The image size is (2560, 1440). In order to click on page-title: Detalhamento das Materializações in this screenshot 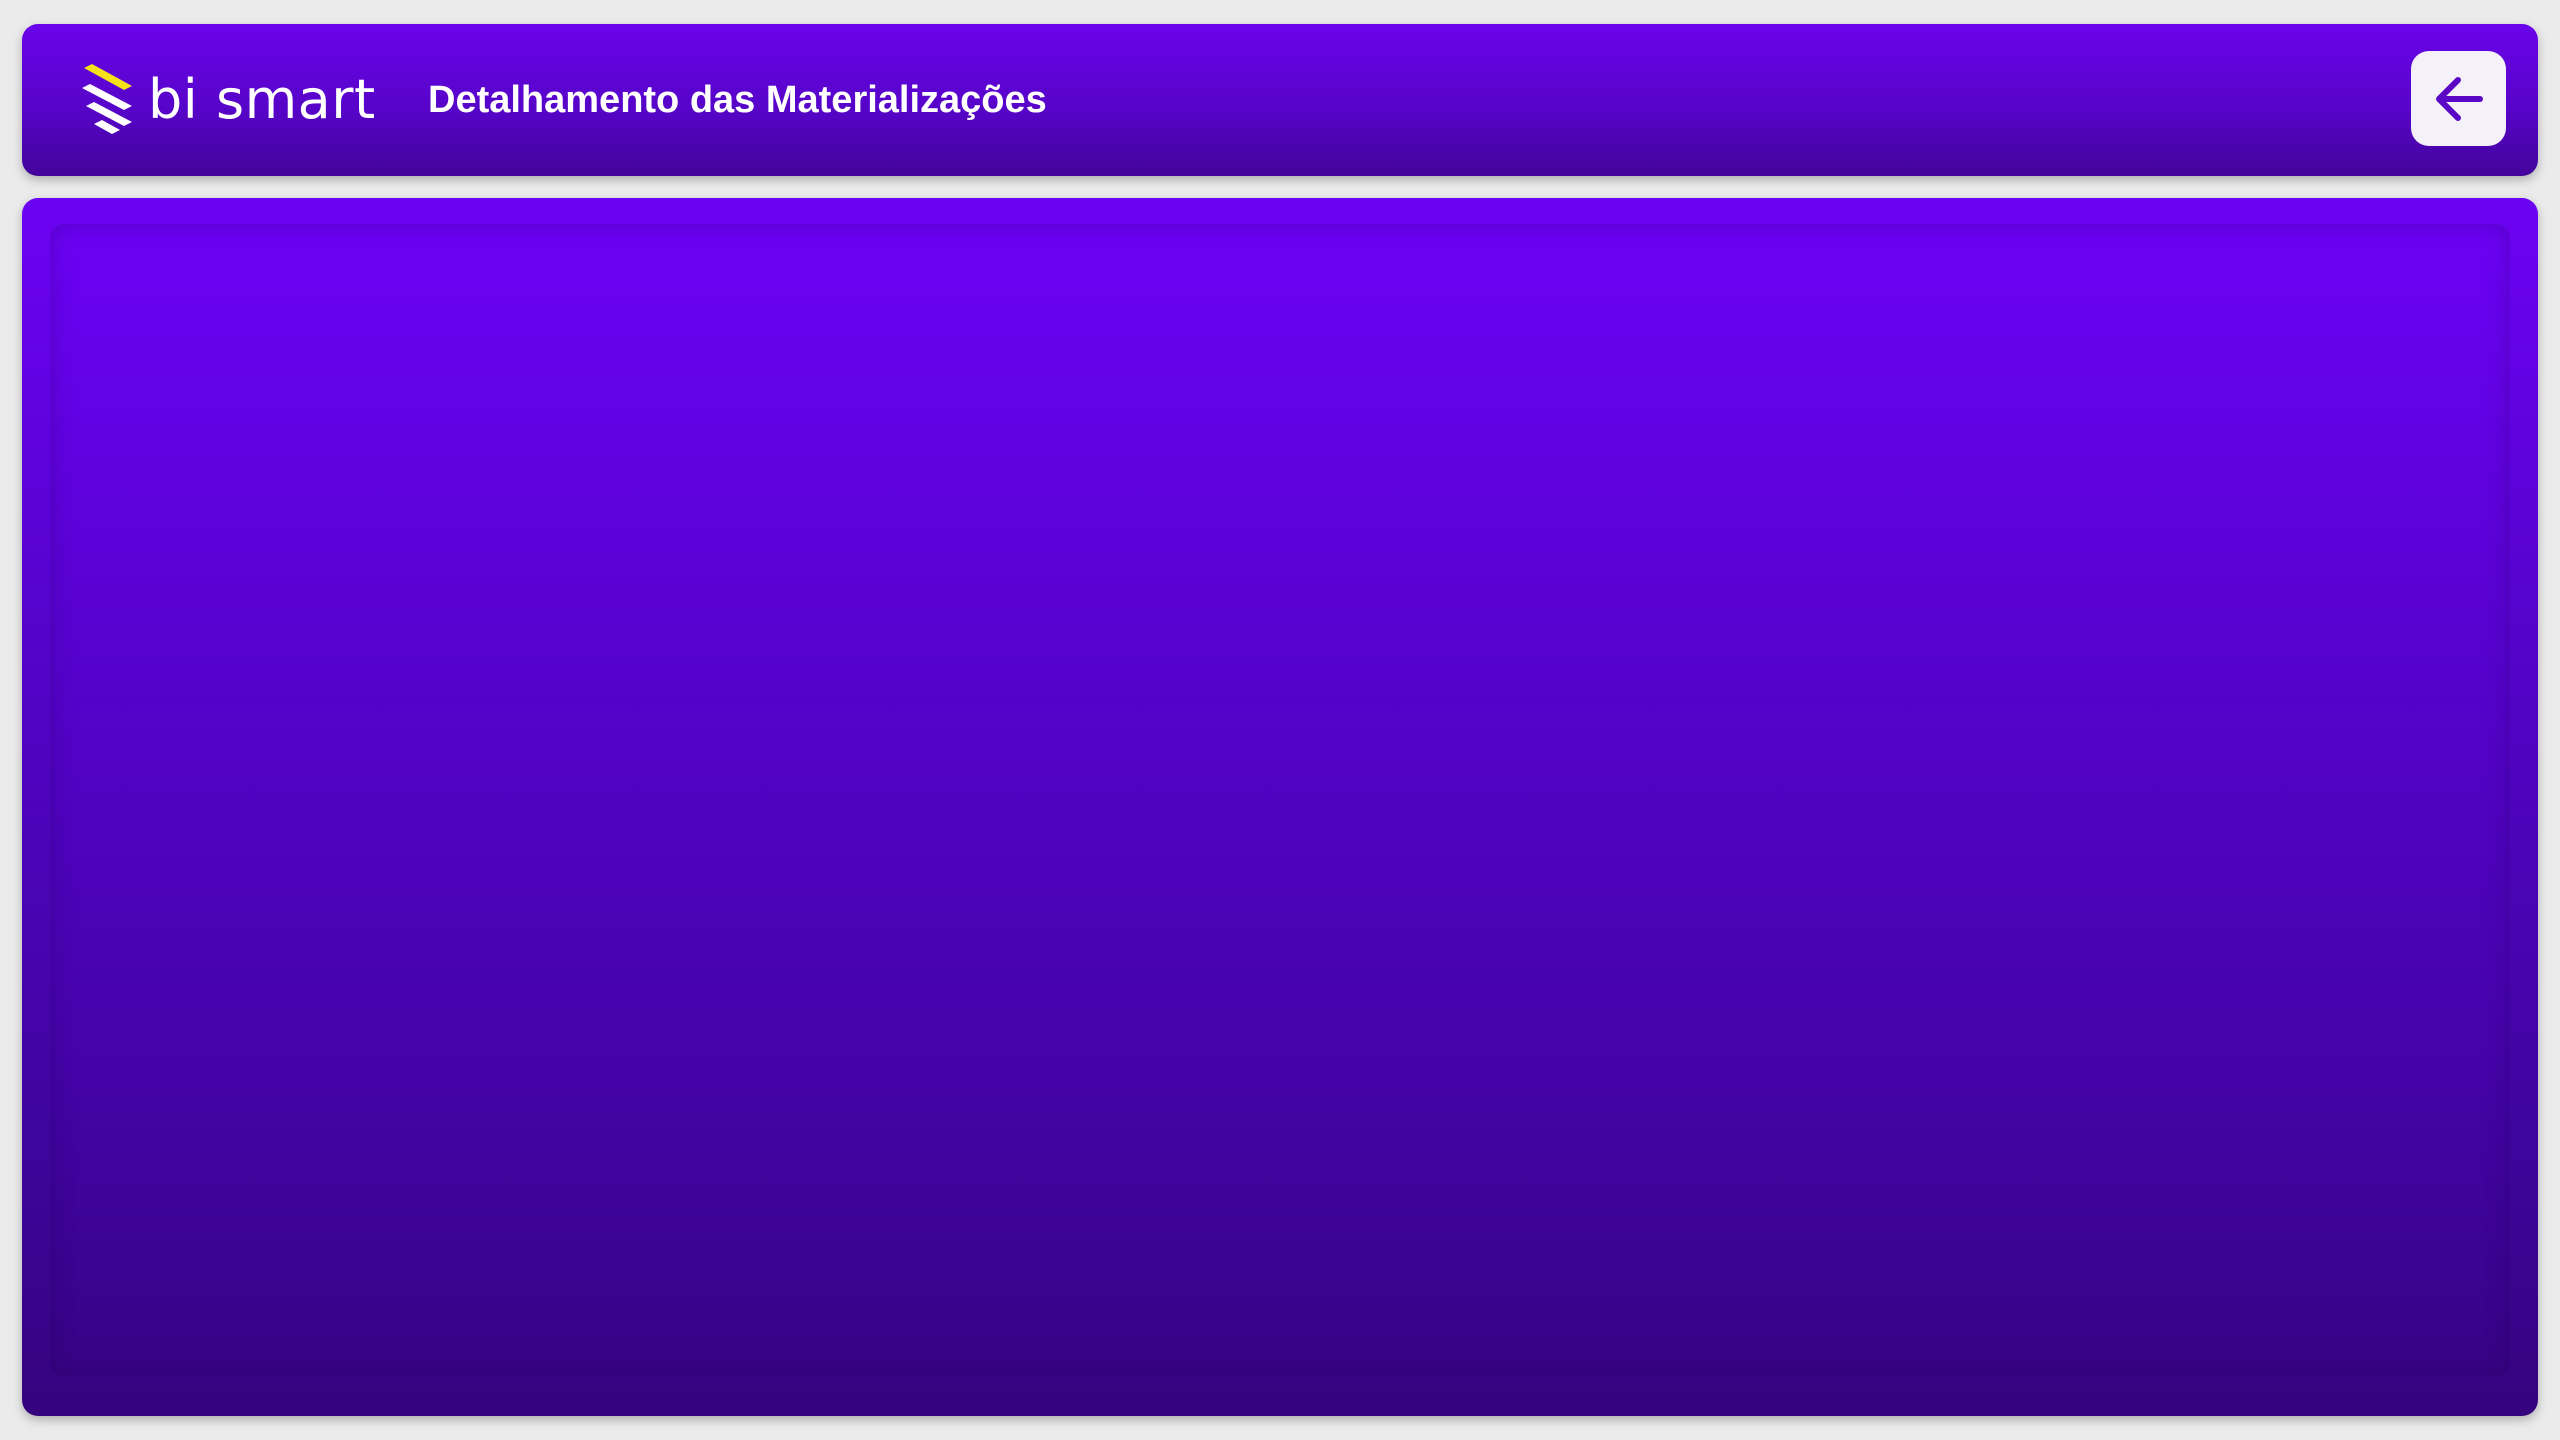, I will do `click(737, 100)`.